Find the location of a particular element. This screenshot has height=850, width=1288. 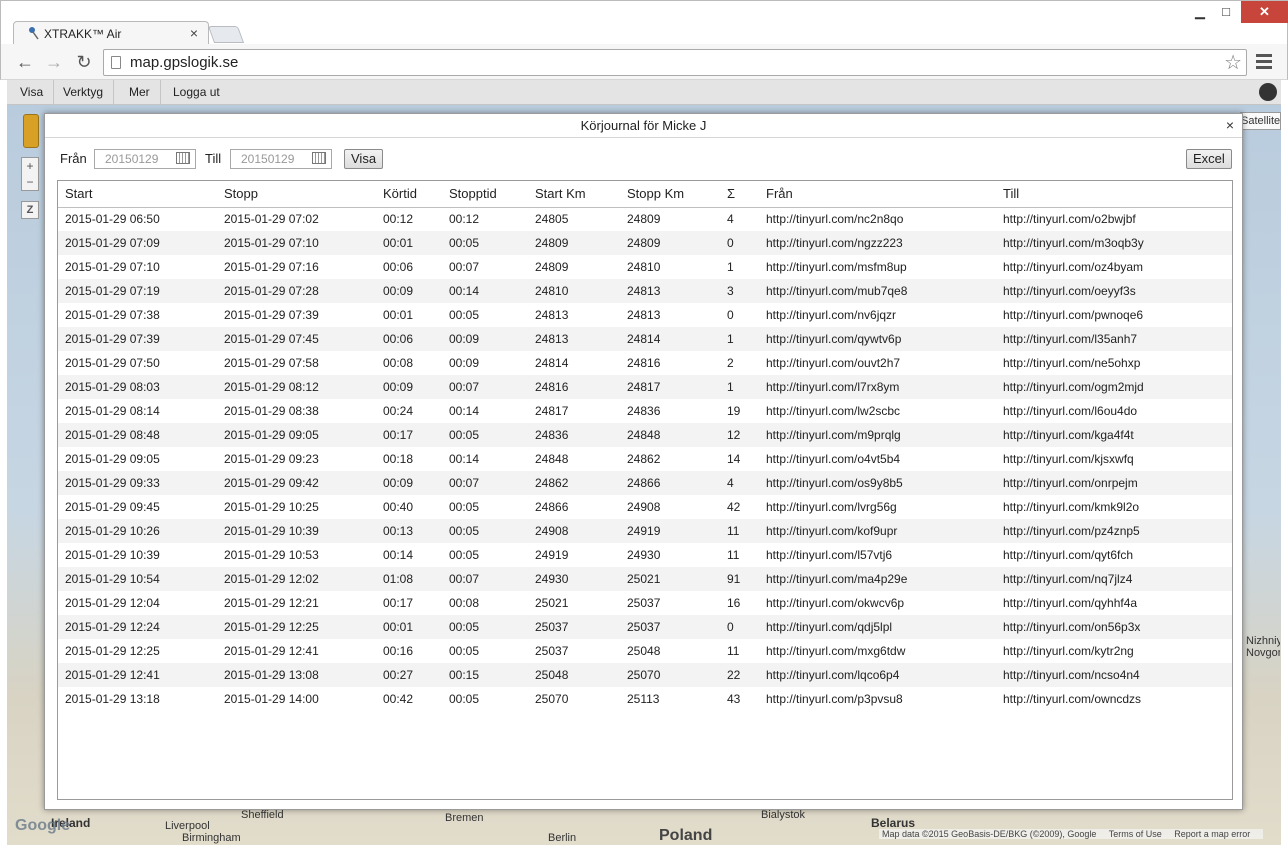

cell-to-link: http://tinyurl.com/oeyyf3s is located at coordinates (1114, 291).